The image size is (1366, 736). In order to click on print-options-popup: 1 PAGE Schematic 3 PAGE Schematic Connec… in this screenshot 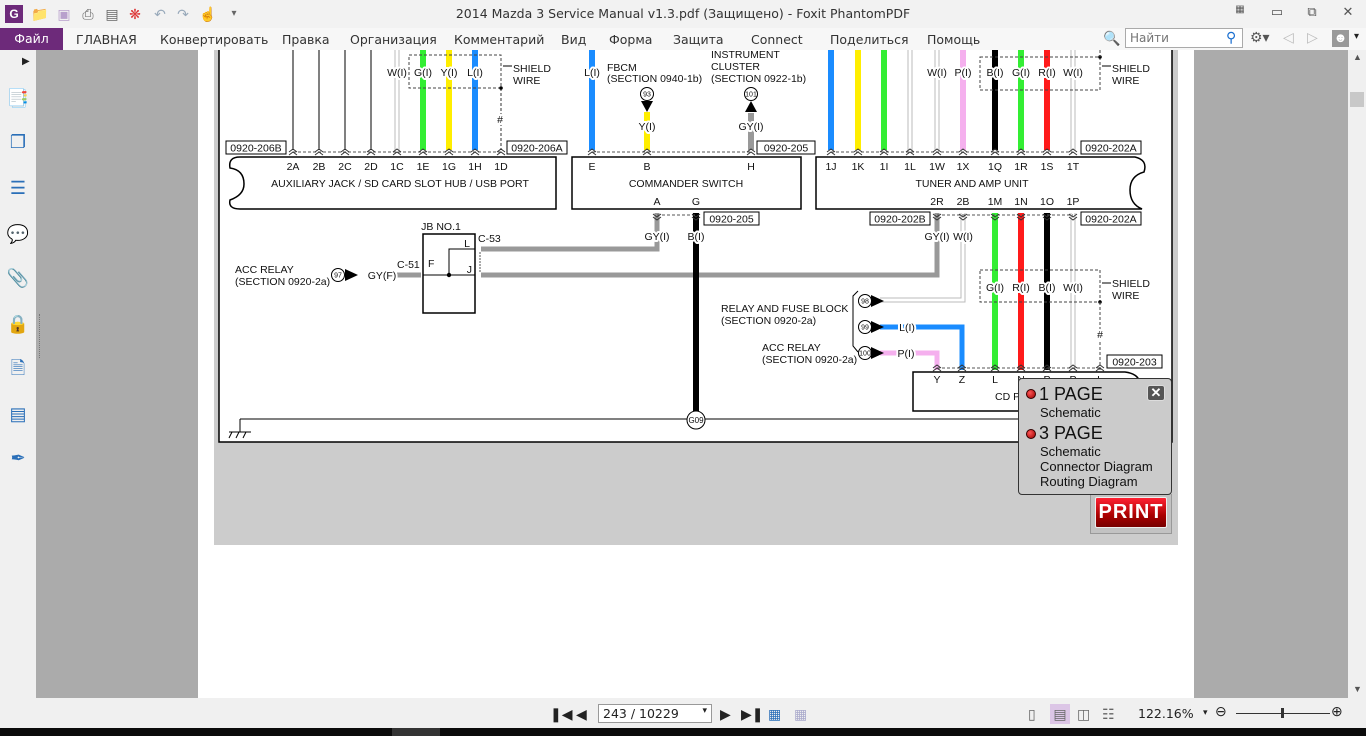, I will do `click(1095, 436)`.